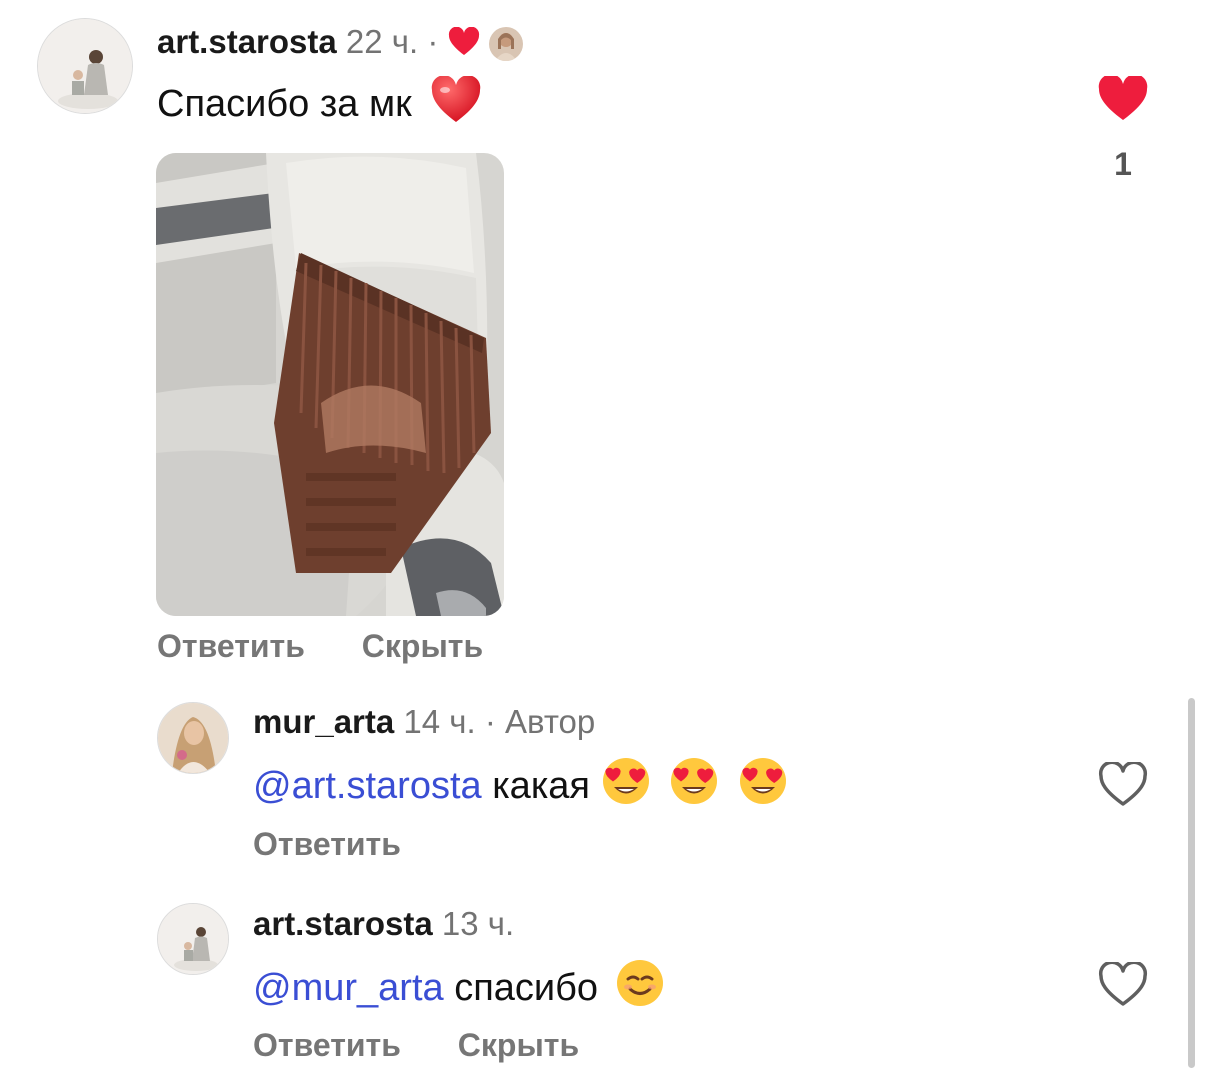  Describe the element at coordinates (330, 384) in the screenshot. I see `comment-photo` at that location.